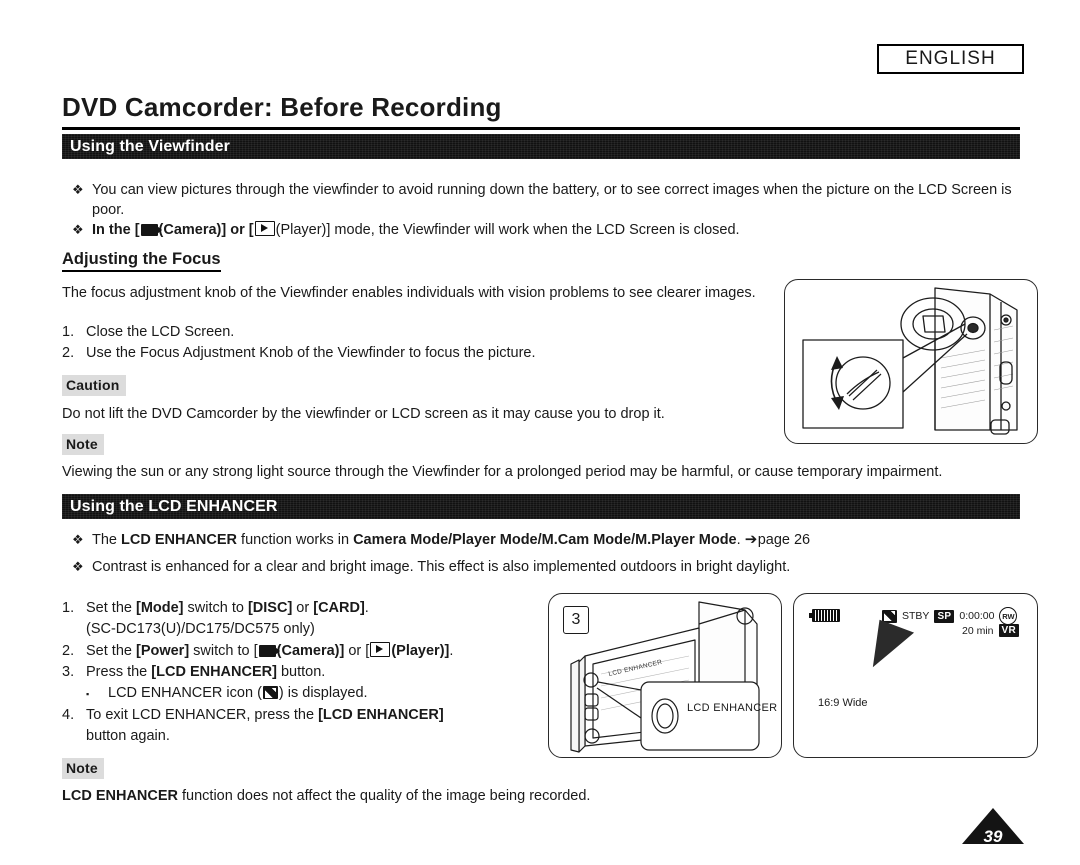  Describe the element at coordinates (270, 608) in the screenshot. I see `enhancer-step-1-bold-disc: [DISC]` at that location.